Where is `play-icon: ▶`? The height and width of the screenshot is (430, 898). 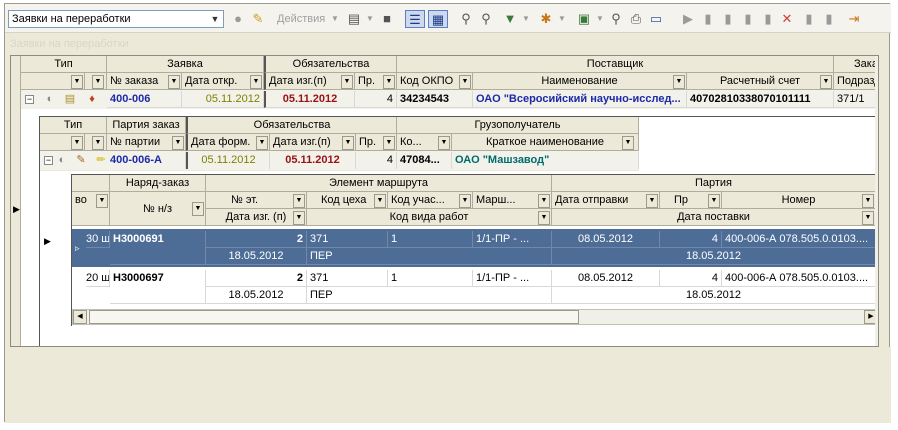 play-icon: ▶ is located at coordinates (688, 19).